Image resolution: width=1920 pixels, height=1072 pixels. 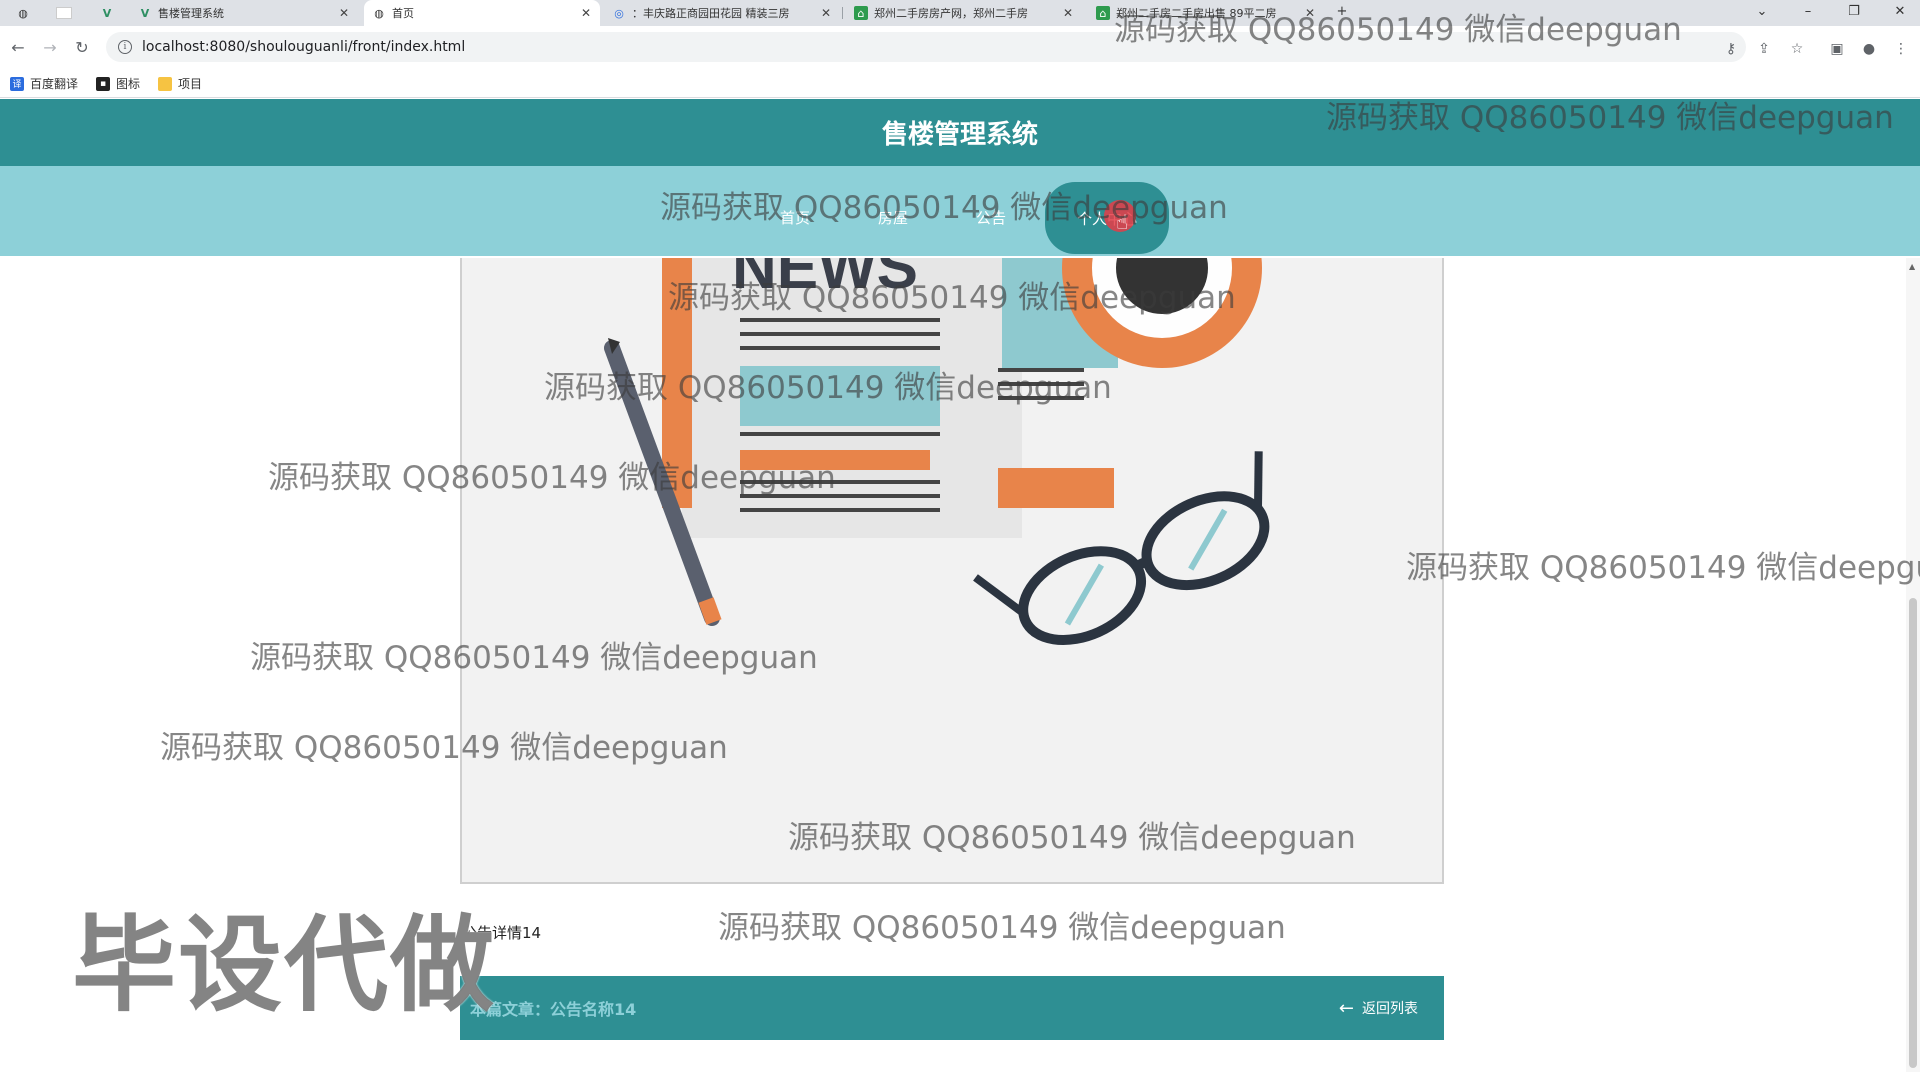 What do you see at coordinates (50, 48) in the screenshot?
I see `forward-arrow-icon: →` at bounding box center [50, 48].